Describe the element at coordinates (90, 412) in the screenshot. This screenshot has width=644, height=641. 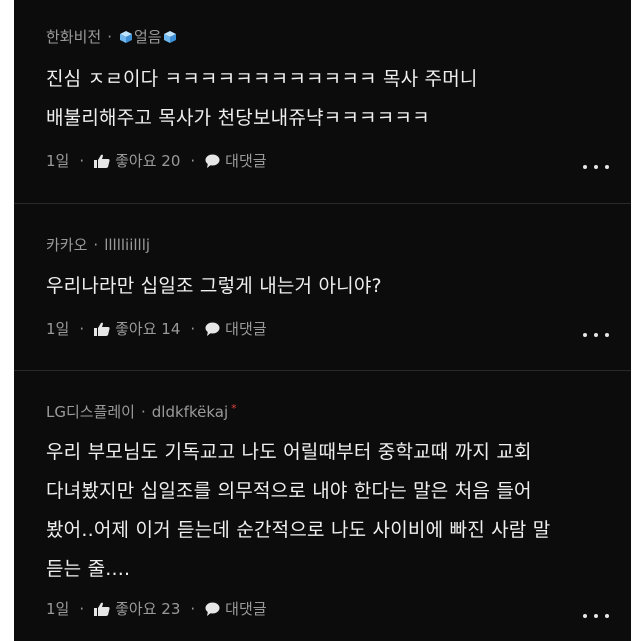
I see `comment-author: LG디스플레이` at that location.